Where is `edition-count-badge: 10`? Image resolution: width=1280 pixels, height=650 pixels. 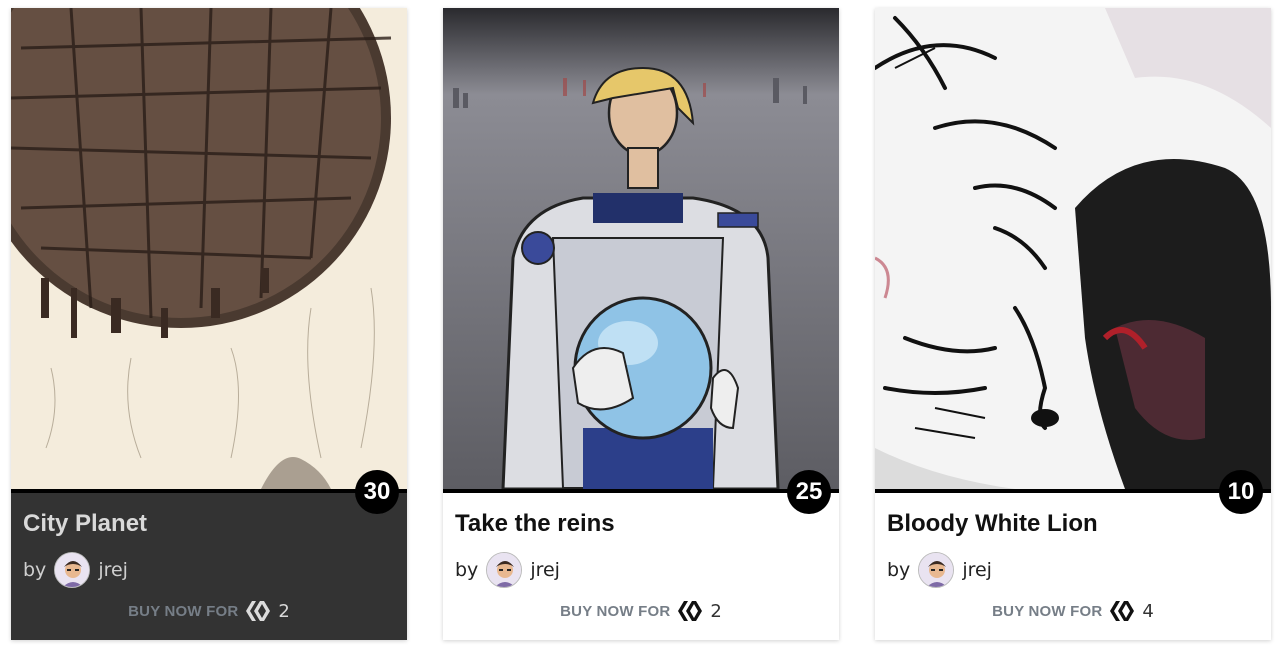 edition-count-badge: 10 is located at coordinates (1241, 492).